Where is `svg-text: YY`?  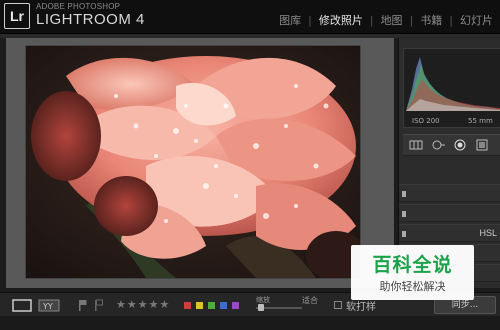 svg-text: YY is located at coordinates (47, 306).